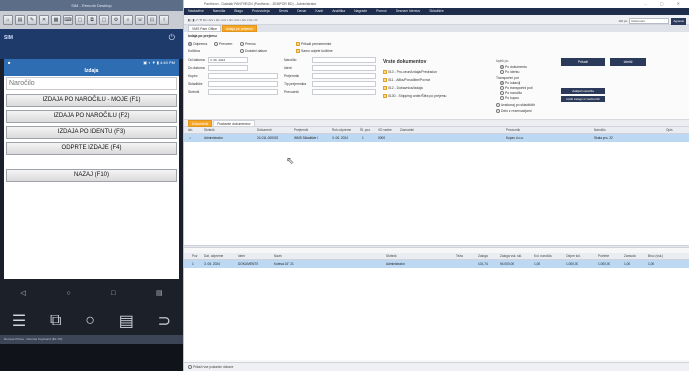  I want to click on menu-item: Pomoč, so click(381, 11).